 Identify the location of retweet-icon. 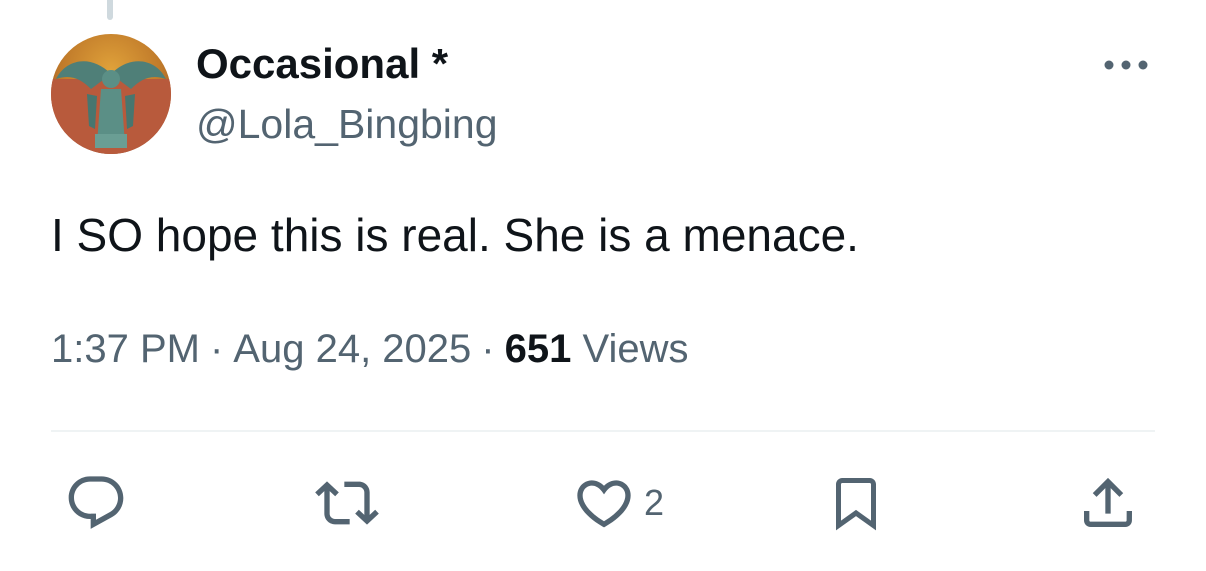
(347, 503).